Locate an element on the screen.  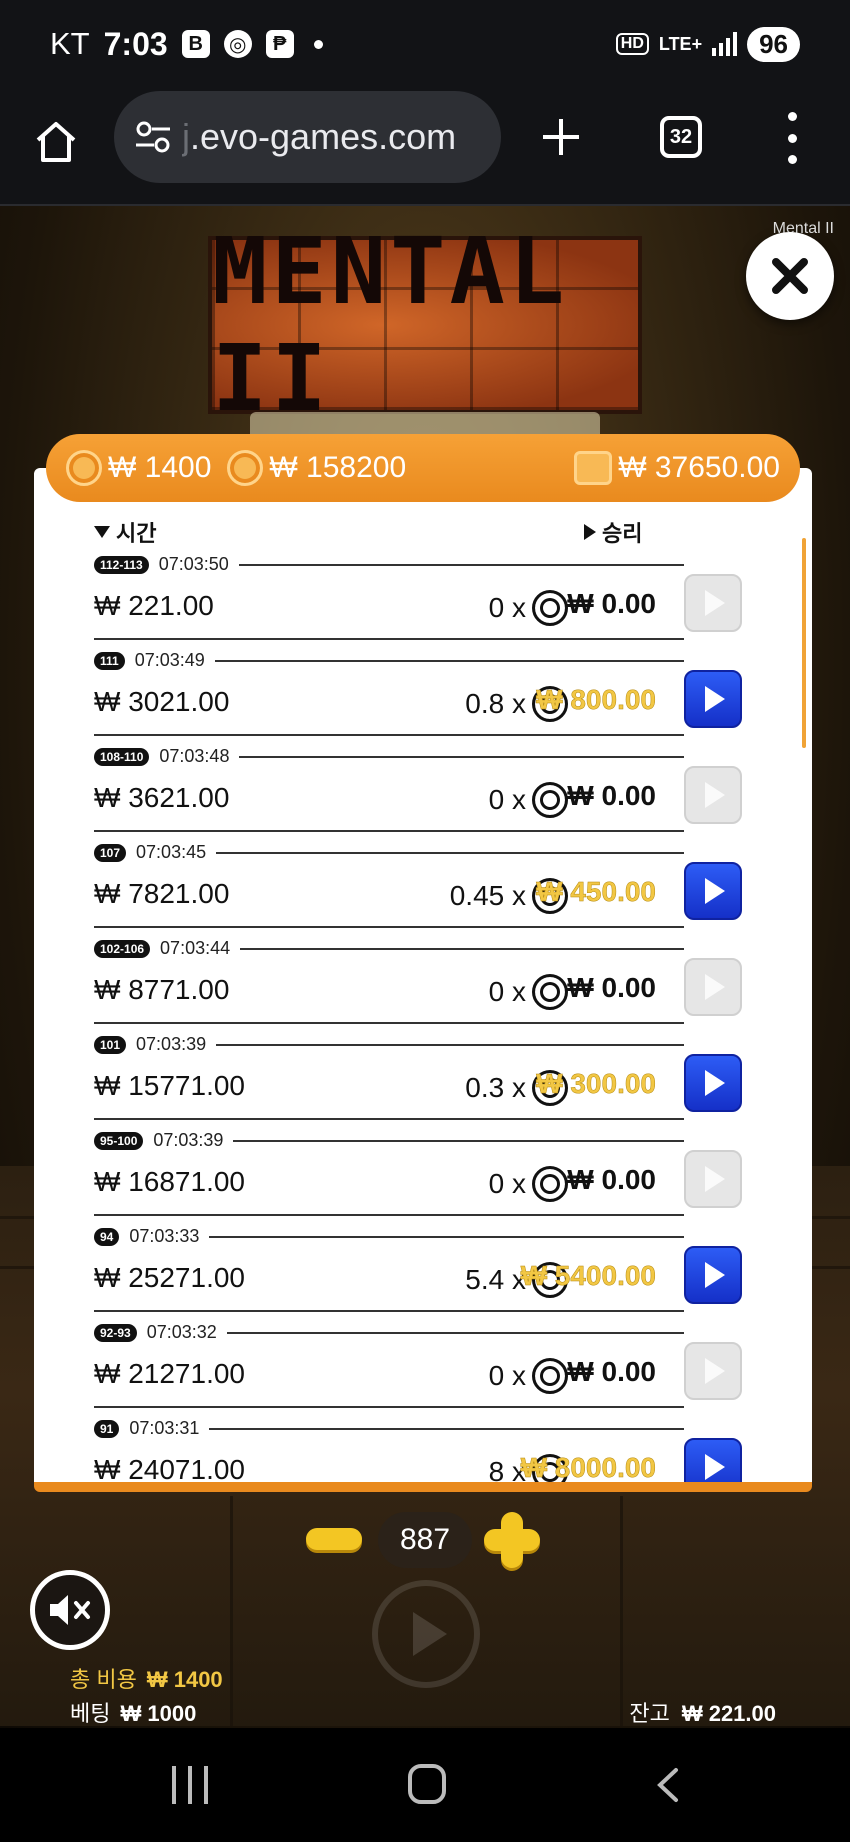
signal-icon is located at coordinates (725, 44).